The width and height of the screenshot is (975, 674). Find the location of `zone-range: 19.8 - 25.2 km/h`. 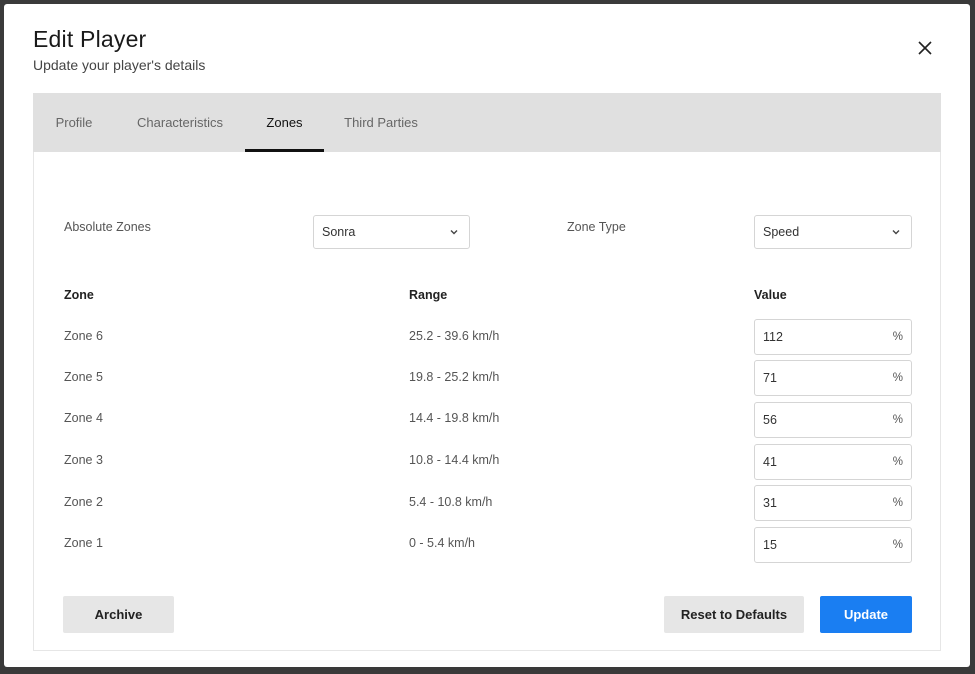

zone-range: 19.8 - 25.2 km/h is located at coordinates (454, 377).